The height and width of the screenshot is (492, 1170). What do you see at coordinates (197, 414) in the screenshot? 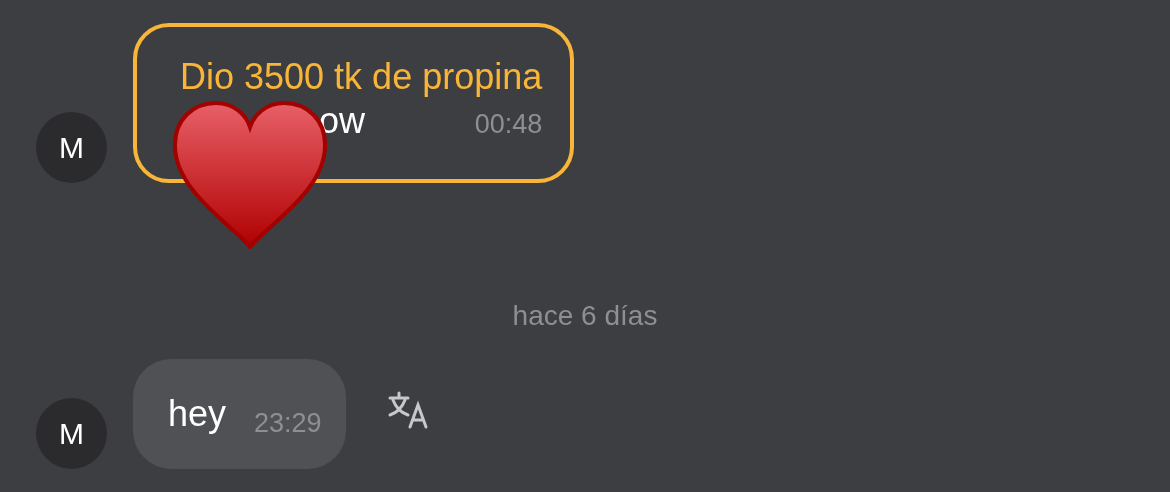
I see `message-text: hey` at bounding box center [197, 414].